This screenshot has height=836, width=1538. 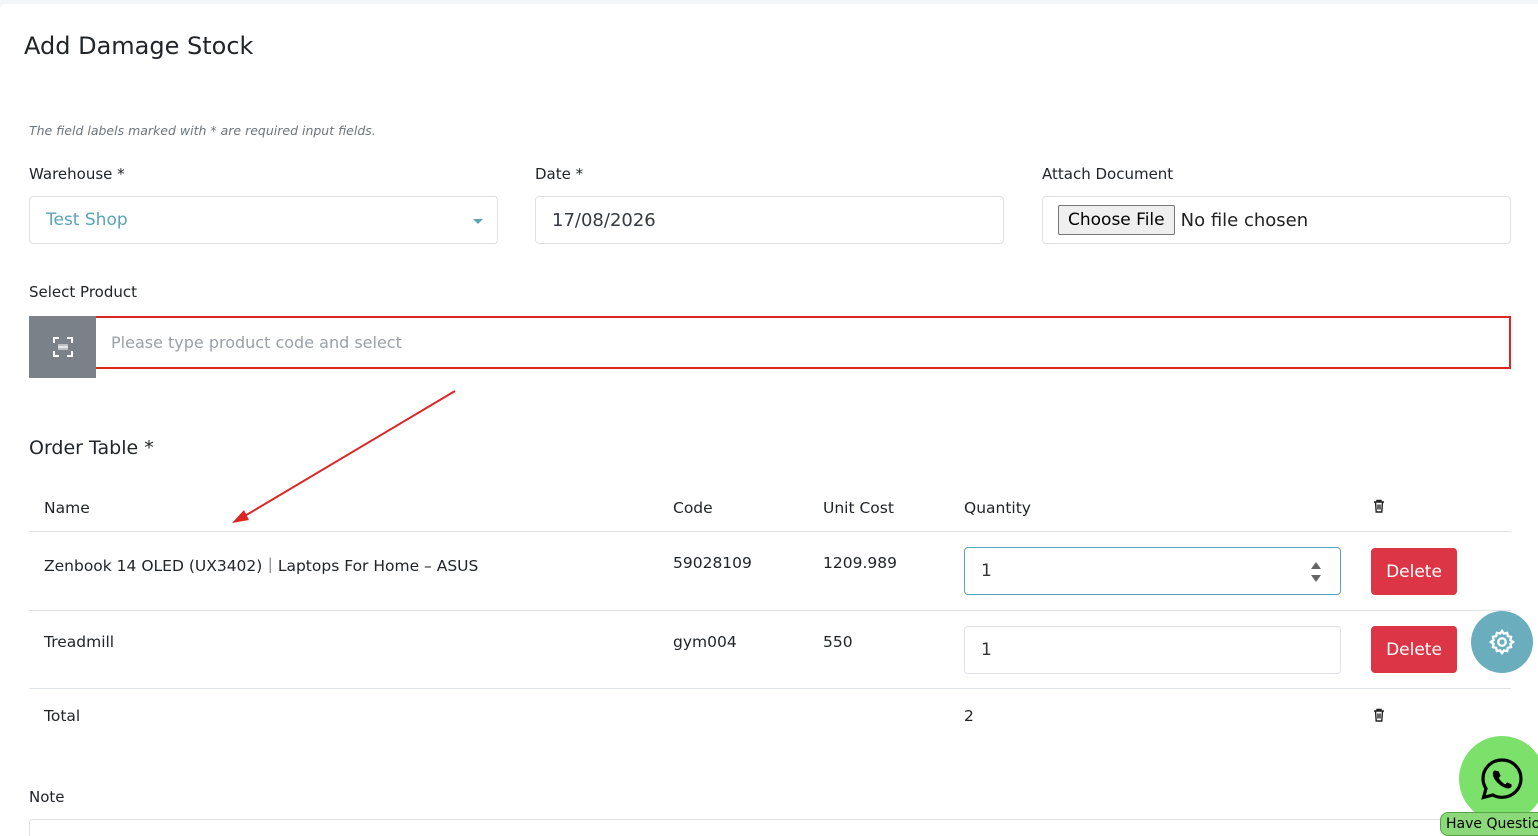 What do you see at coordinates (705, 642) in the screenshot?
I see `row-code: gym004` at bounding box center [705, 642].